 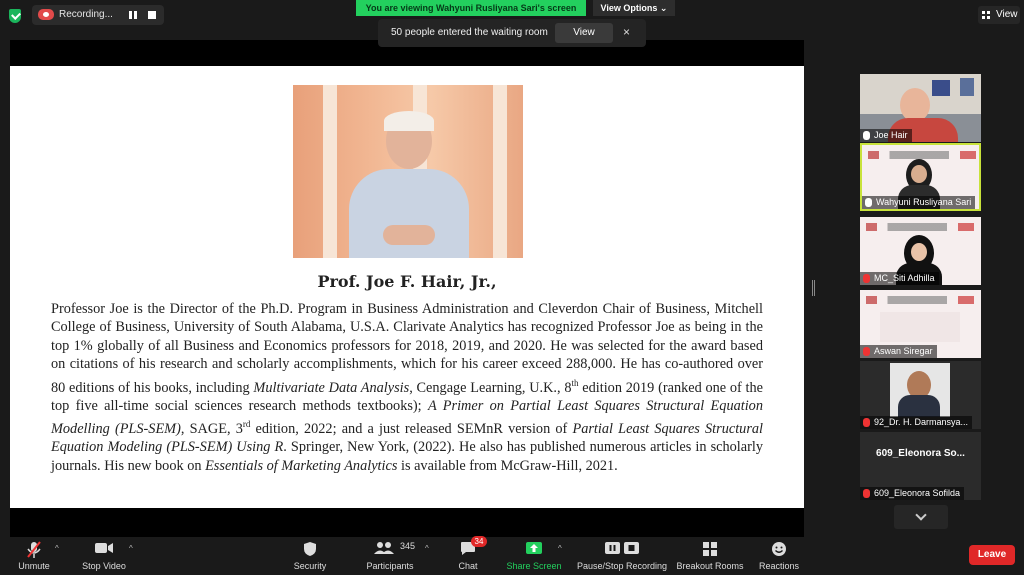 I want to click on gallery-next-button, so click(x=921, y=517).